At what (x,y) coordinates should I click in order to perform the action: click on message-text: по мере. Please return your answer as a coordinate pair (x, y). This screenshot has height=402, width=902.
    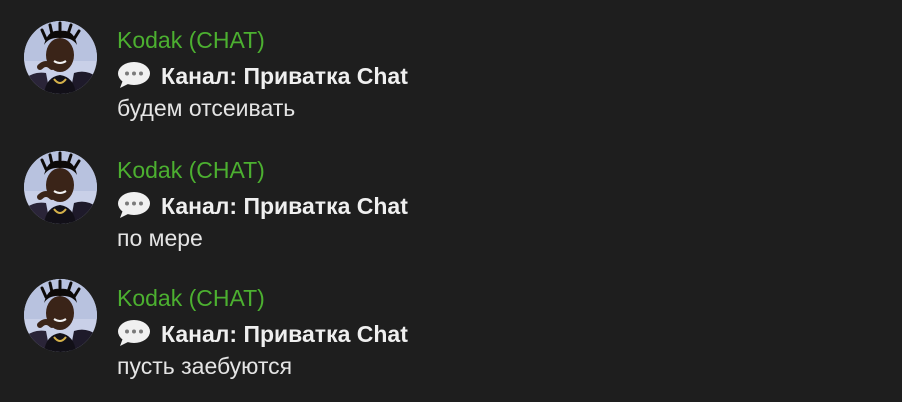
    Looking at the image, I should click on (160, 238).